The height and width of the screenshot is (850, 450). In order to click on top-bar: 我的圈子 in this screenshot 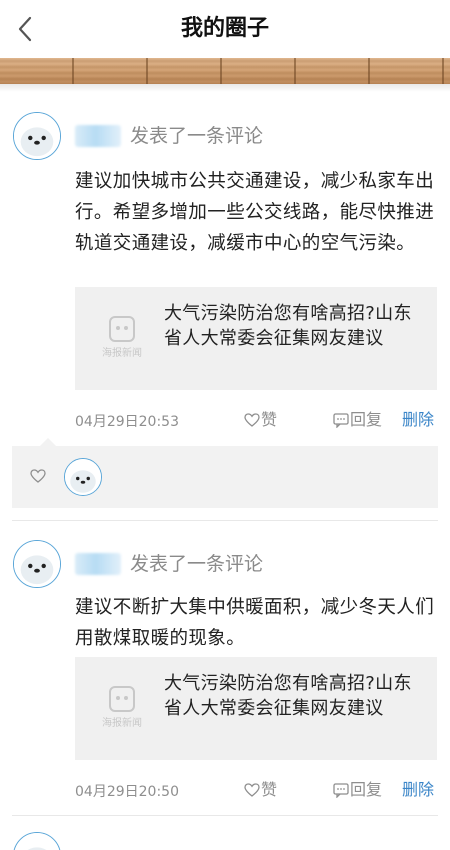, I will do `click(225, 29)`.